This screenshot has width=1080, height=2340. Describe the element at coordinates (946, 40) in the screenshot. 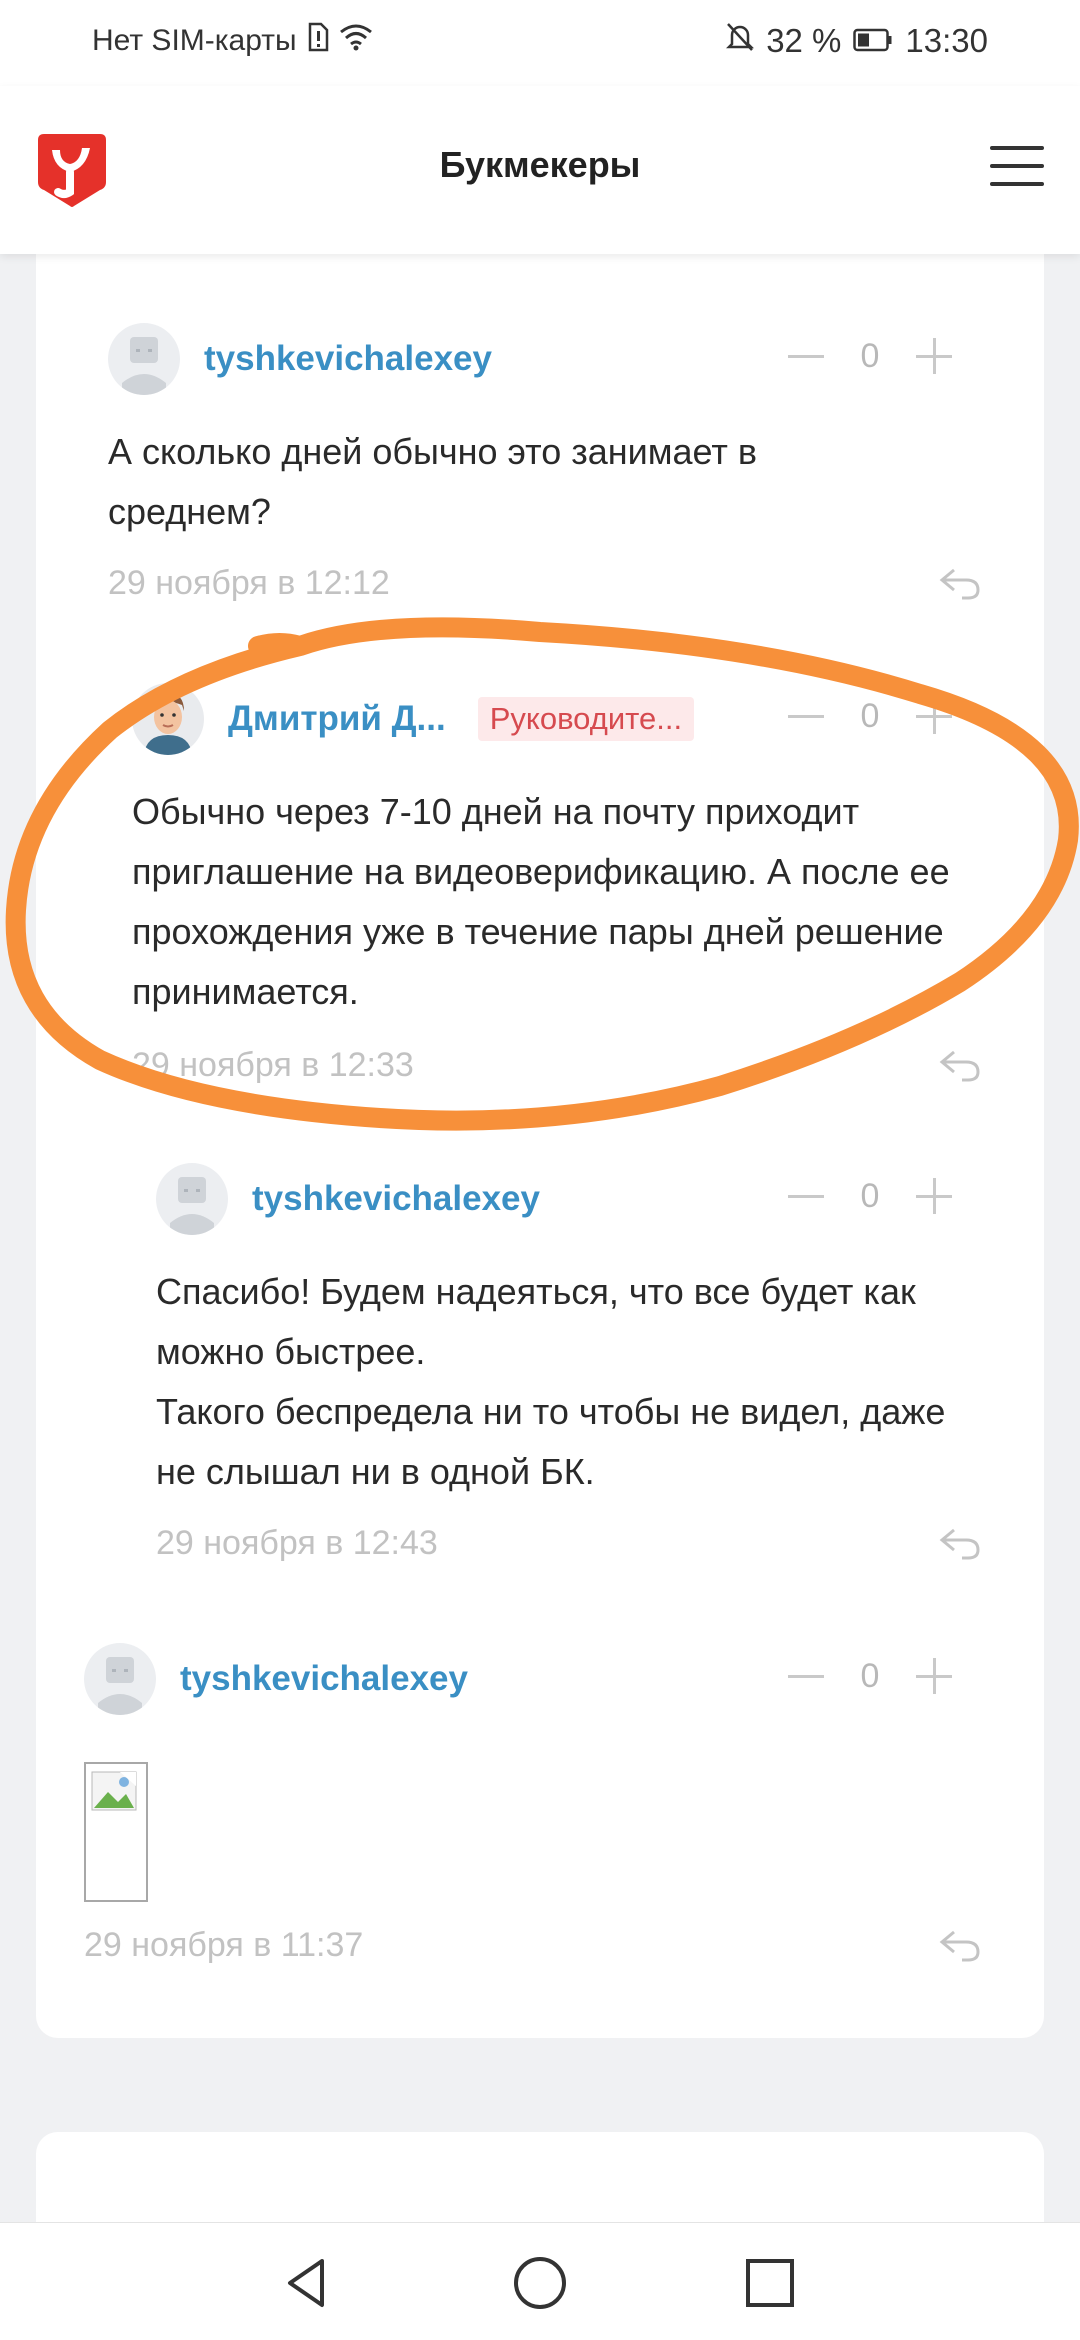

I see `clock: 13:30` at that location.